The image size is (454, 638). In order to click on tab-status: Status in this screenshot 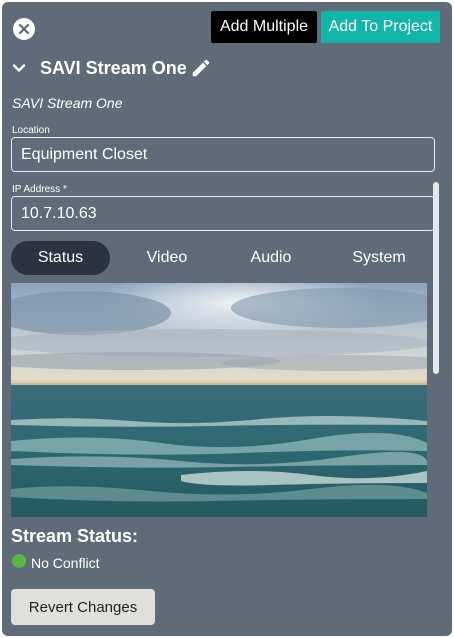, I will do `click(60, 258)`.